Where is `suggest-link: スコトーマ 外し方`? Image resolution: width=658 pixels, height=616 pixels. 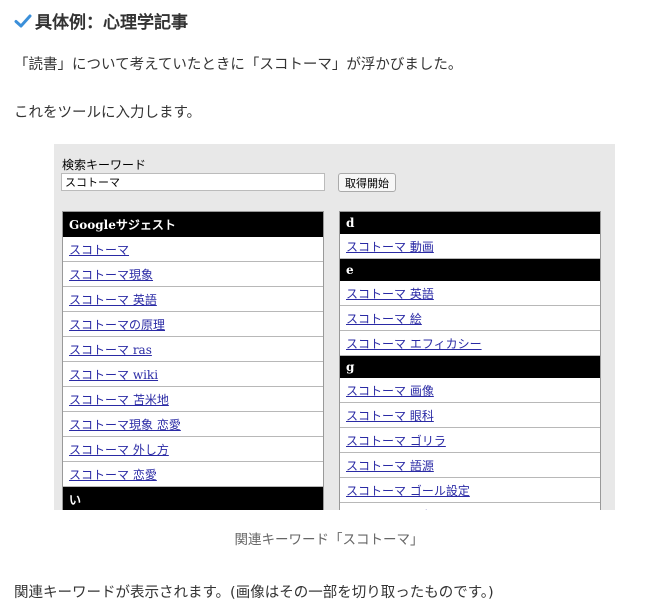 suggest-link: スコトーマ 外し方 is located at coordinates (119, 449).